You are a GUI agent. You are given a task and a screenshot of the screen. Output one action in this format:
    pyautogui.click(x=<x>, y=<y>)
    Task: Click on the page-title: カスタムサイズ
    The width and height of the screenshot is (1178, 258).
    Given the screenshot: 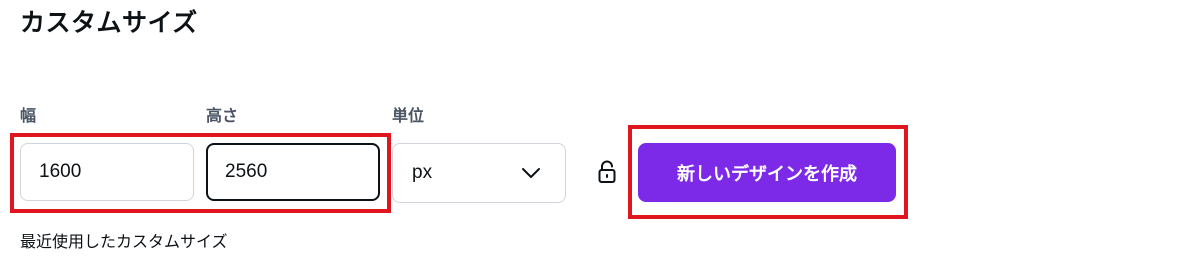 What is the action you would take?
    pyautogui.click(x=109, y=22)
    